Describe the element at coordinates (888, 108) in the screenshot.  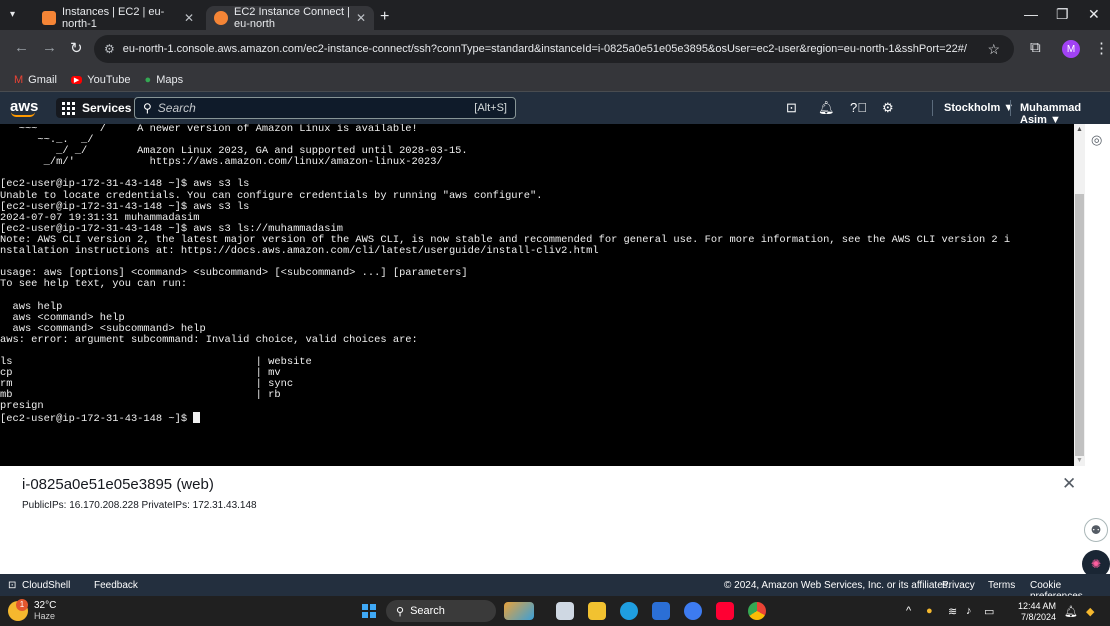
I see `settings-gear-icon: ⚙` at that location.